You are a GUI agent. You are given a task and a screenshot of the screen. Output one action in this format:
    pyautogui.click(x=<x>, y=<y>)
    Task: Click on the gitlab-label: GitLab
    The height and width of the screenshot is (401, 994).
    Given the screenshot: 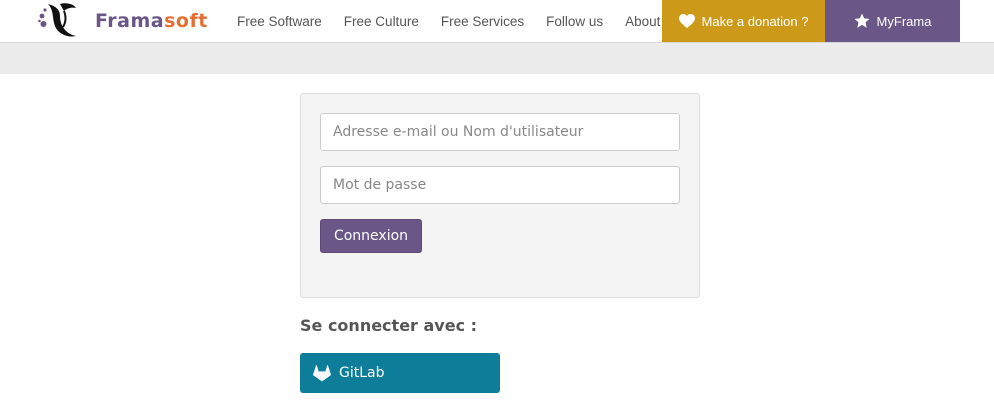 What is the action you would take?
    pyautogui.click(x=362, y=373)
    